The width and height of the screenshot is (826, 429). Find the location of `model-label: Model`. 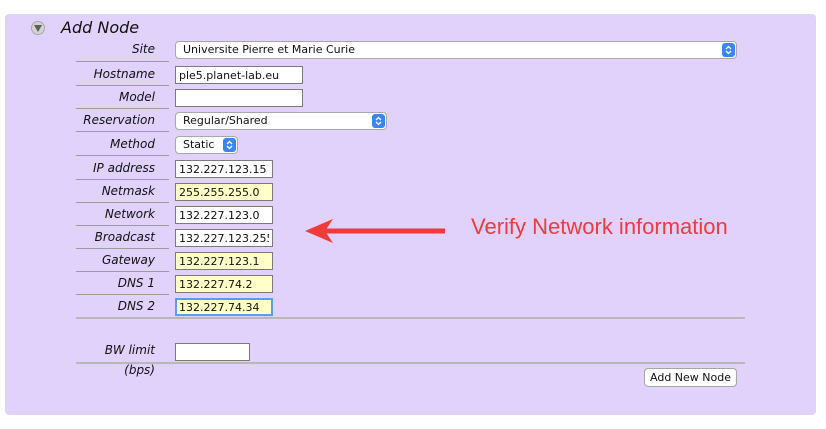

model-label: Model is located at coordinates (136, 97).